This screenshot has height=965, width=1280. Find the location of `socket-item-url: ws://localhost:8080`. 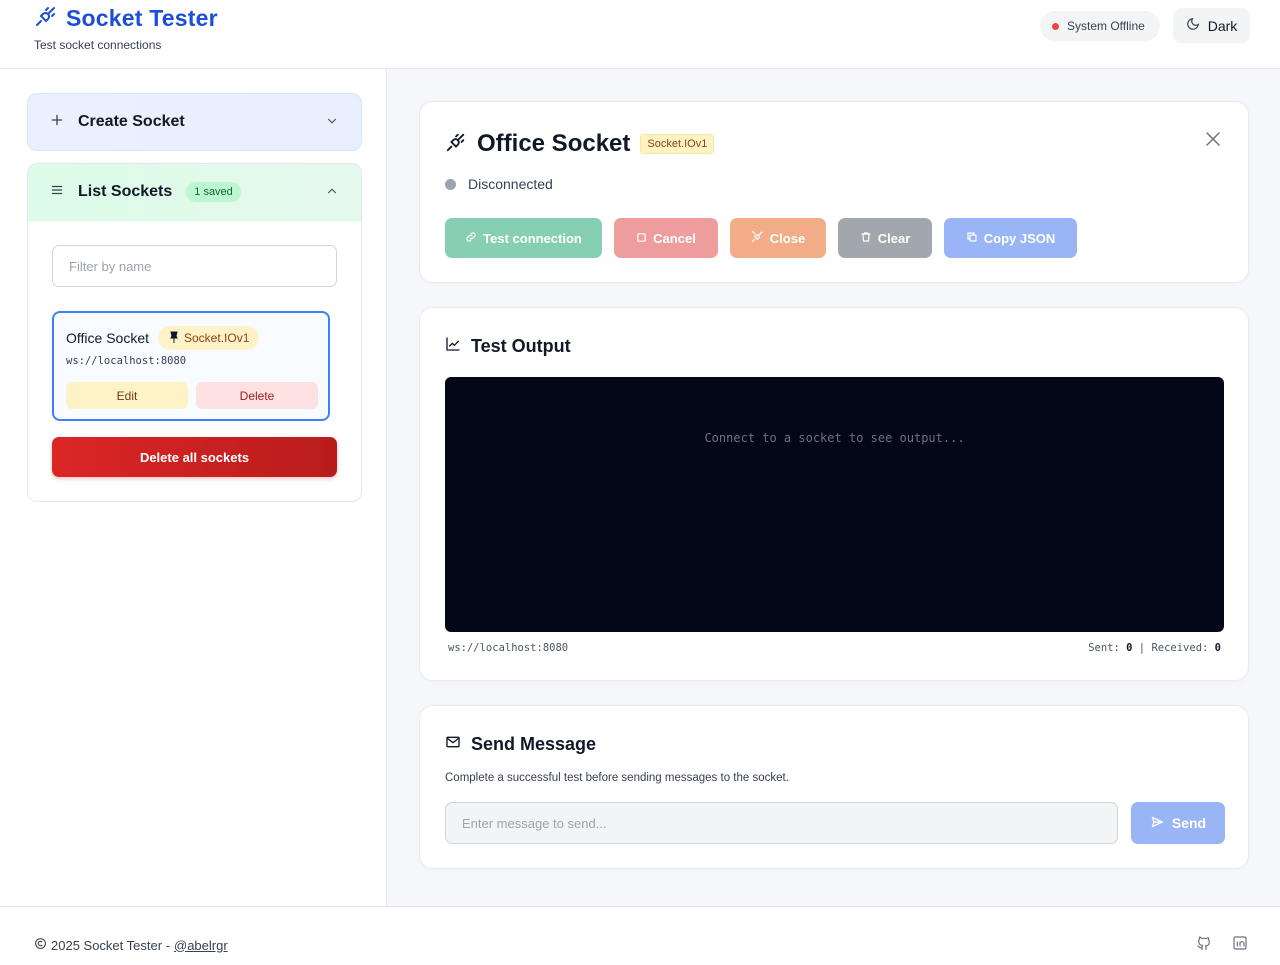

socket-item-url: ws://localhost:8080 is located at coordinates (126, 361).